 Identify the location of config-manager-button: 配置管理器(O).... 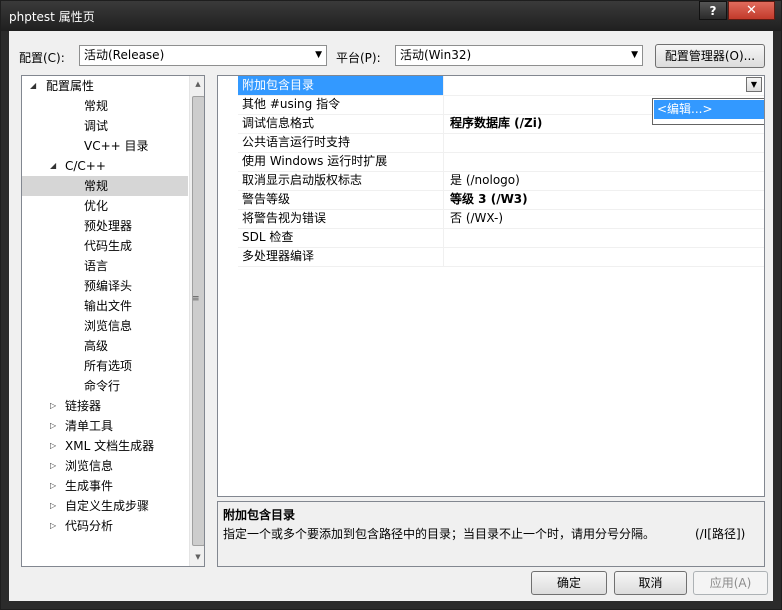
(710, 56).